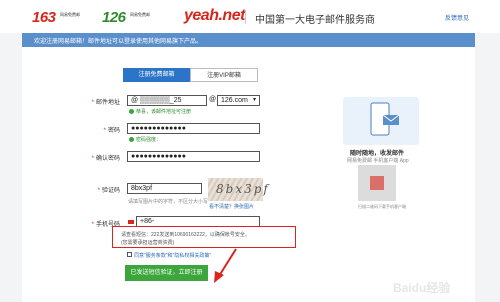 This screenshot has width=500, height=302. Describe the element at coordinates (129, 254) in the screenshot. I see `agree-checkbox` at that location.